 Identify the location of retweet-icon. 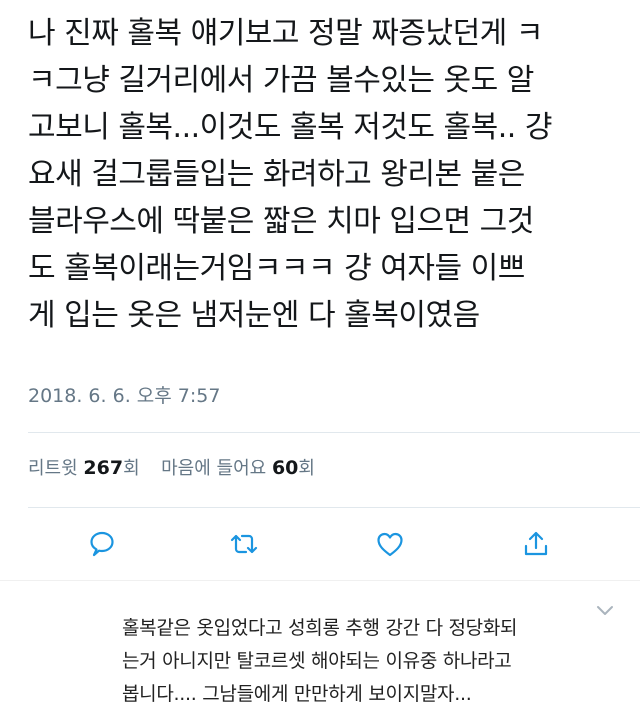
(244, 544).